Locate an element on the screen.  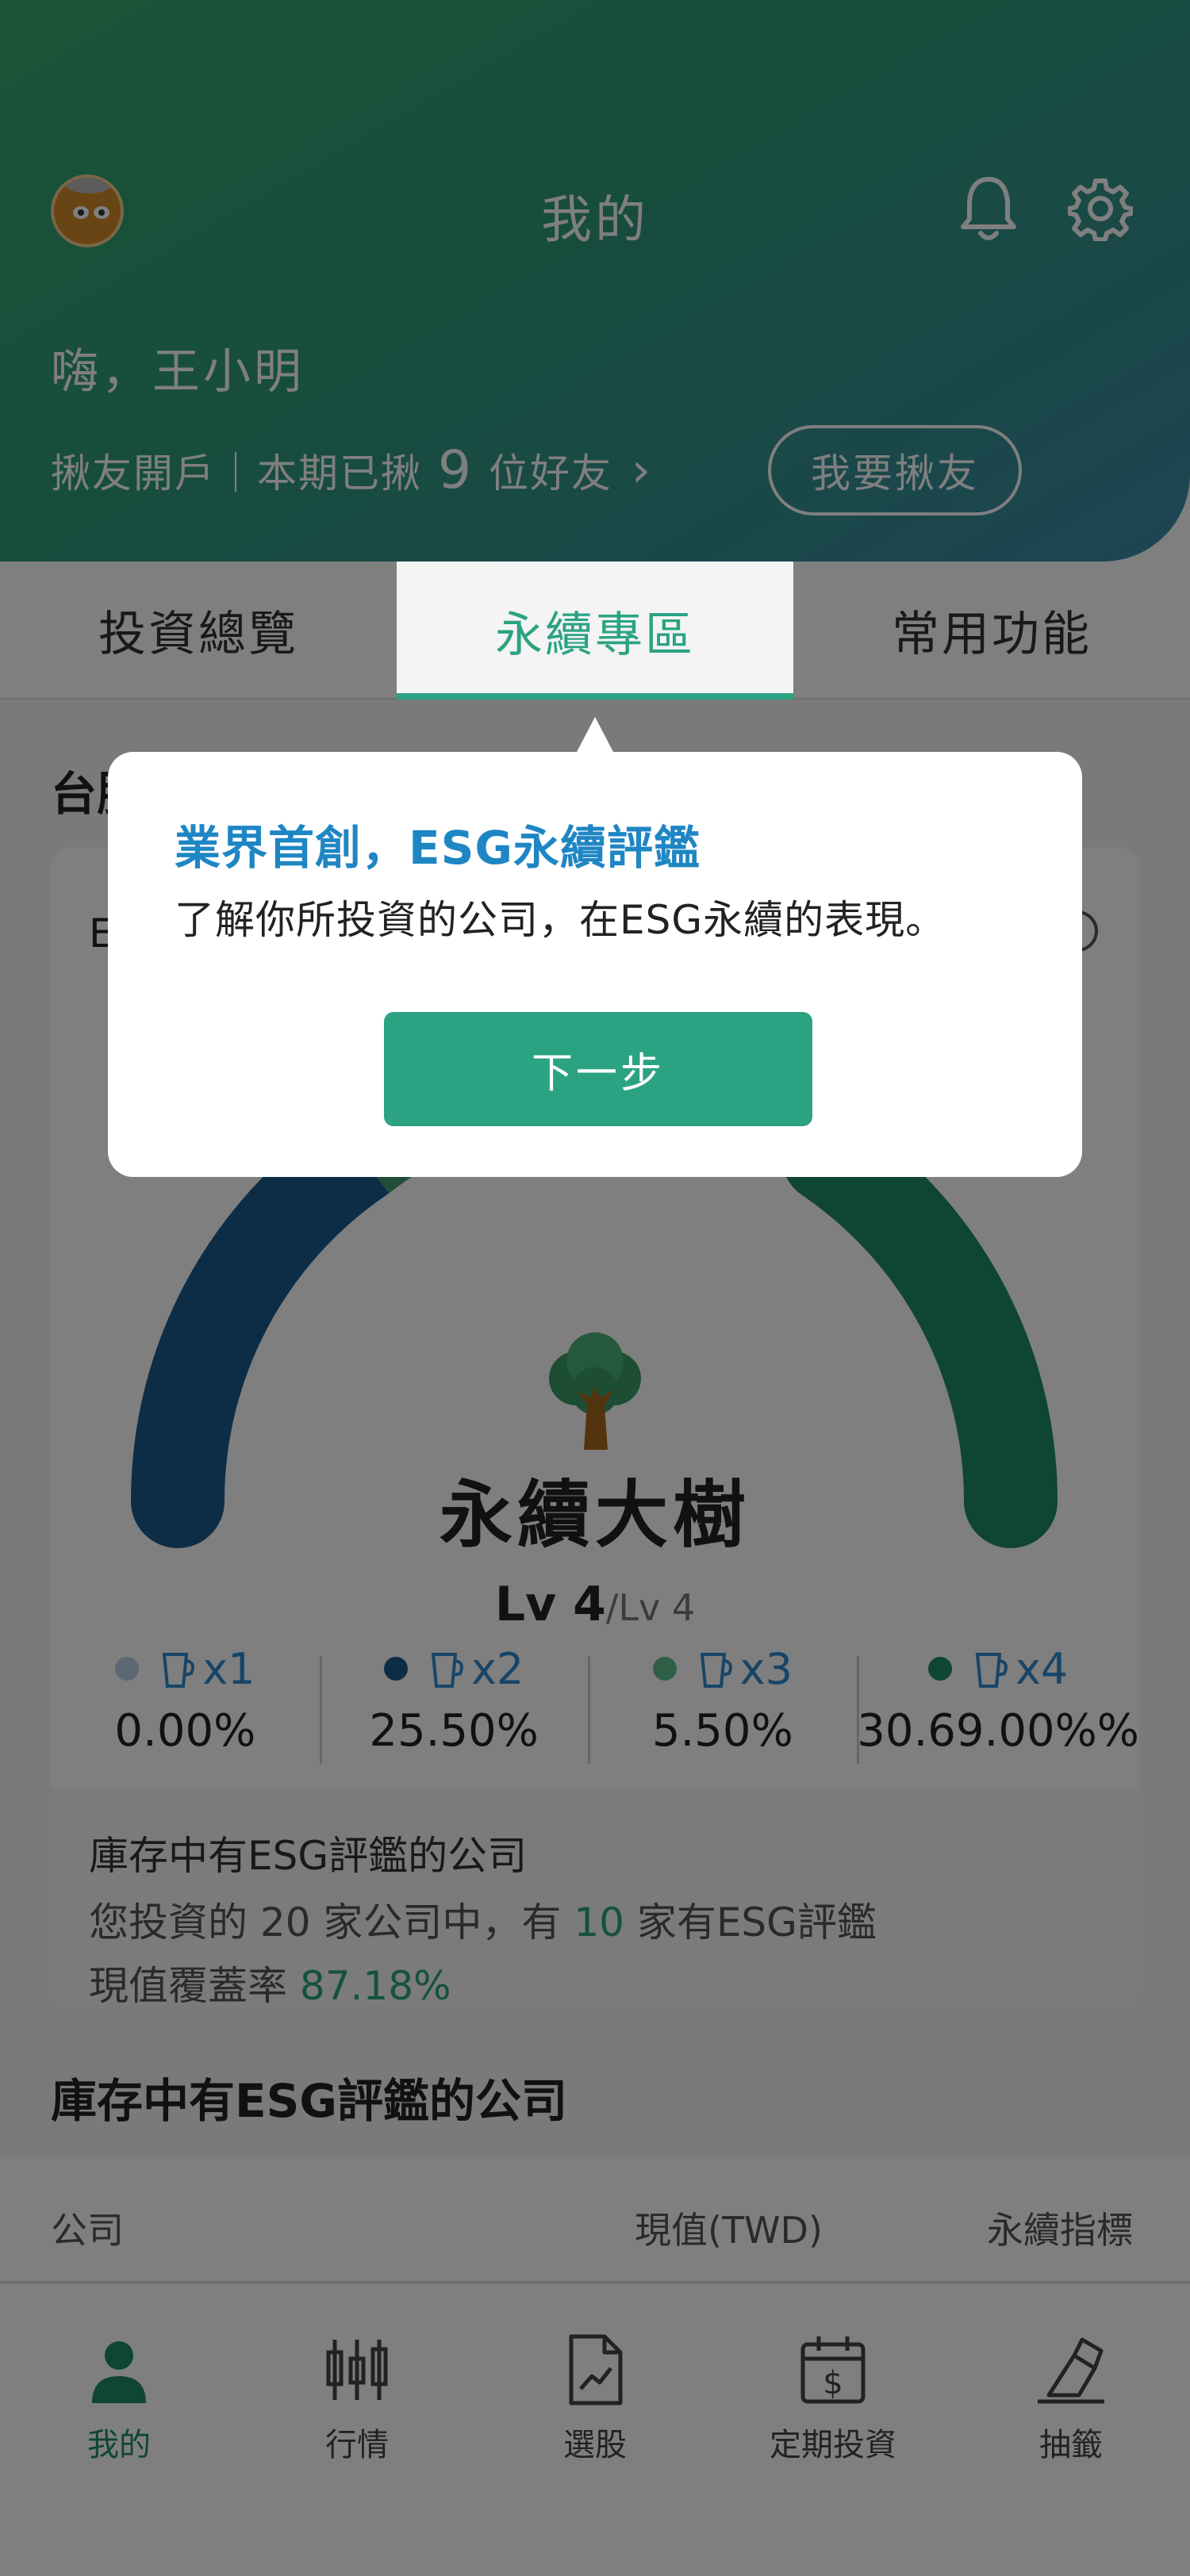
popup-description: 了解你所投資的公司，在ESG永續的表現。 is located at coordinates (560, 920).